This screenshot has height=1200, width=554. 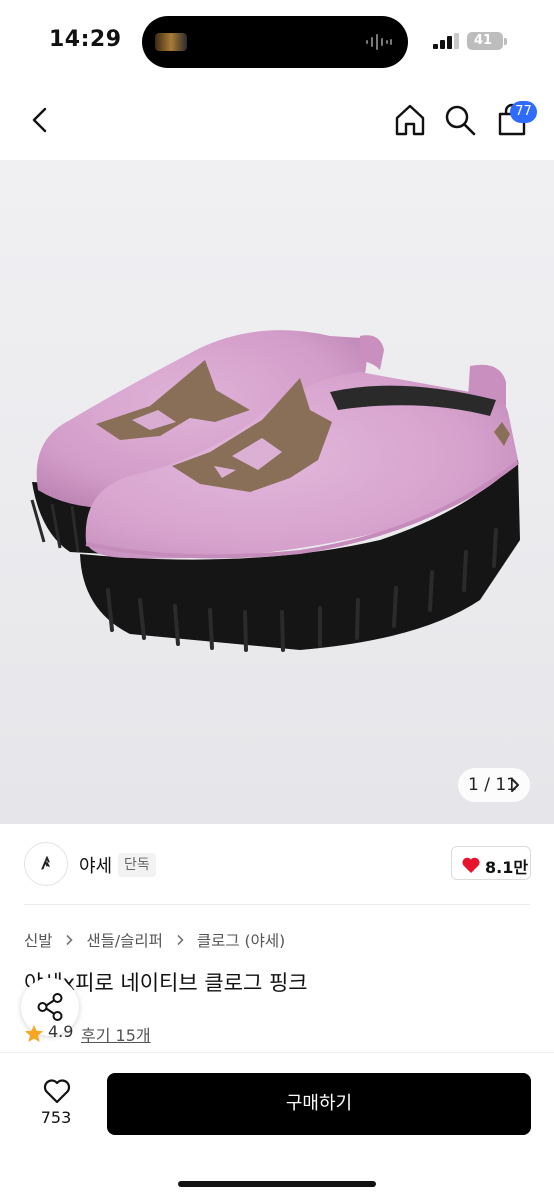 What do you see at coordinates (38, 940) in the screenshot?
I see `breadcrumb-item-shoes: 신발` at bounding box center [38, 940].